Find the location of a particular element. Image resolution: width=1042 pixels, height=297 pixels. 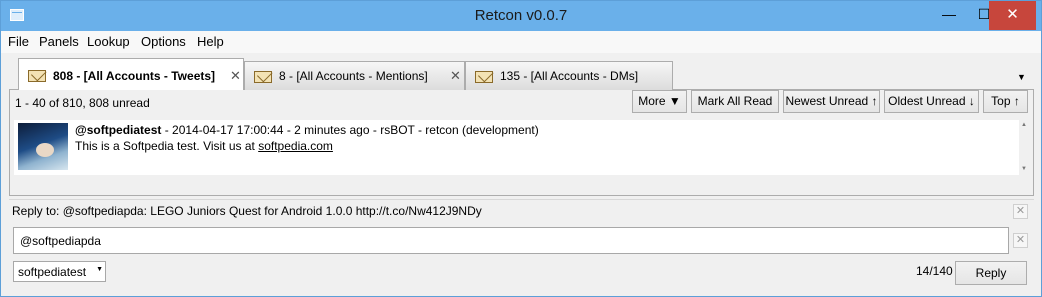

avatar is located at coordinates (43, 146).